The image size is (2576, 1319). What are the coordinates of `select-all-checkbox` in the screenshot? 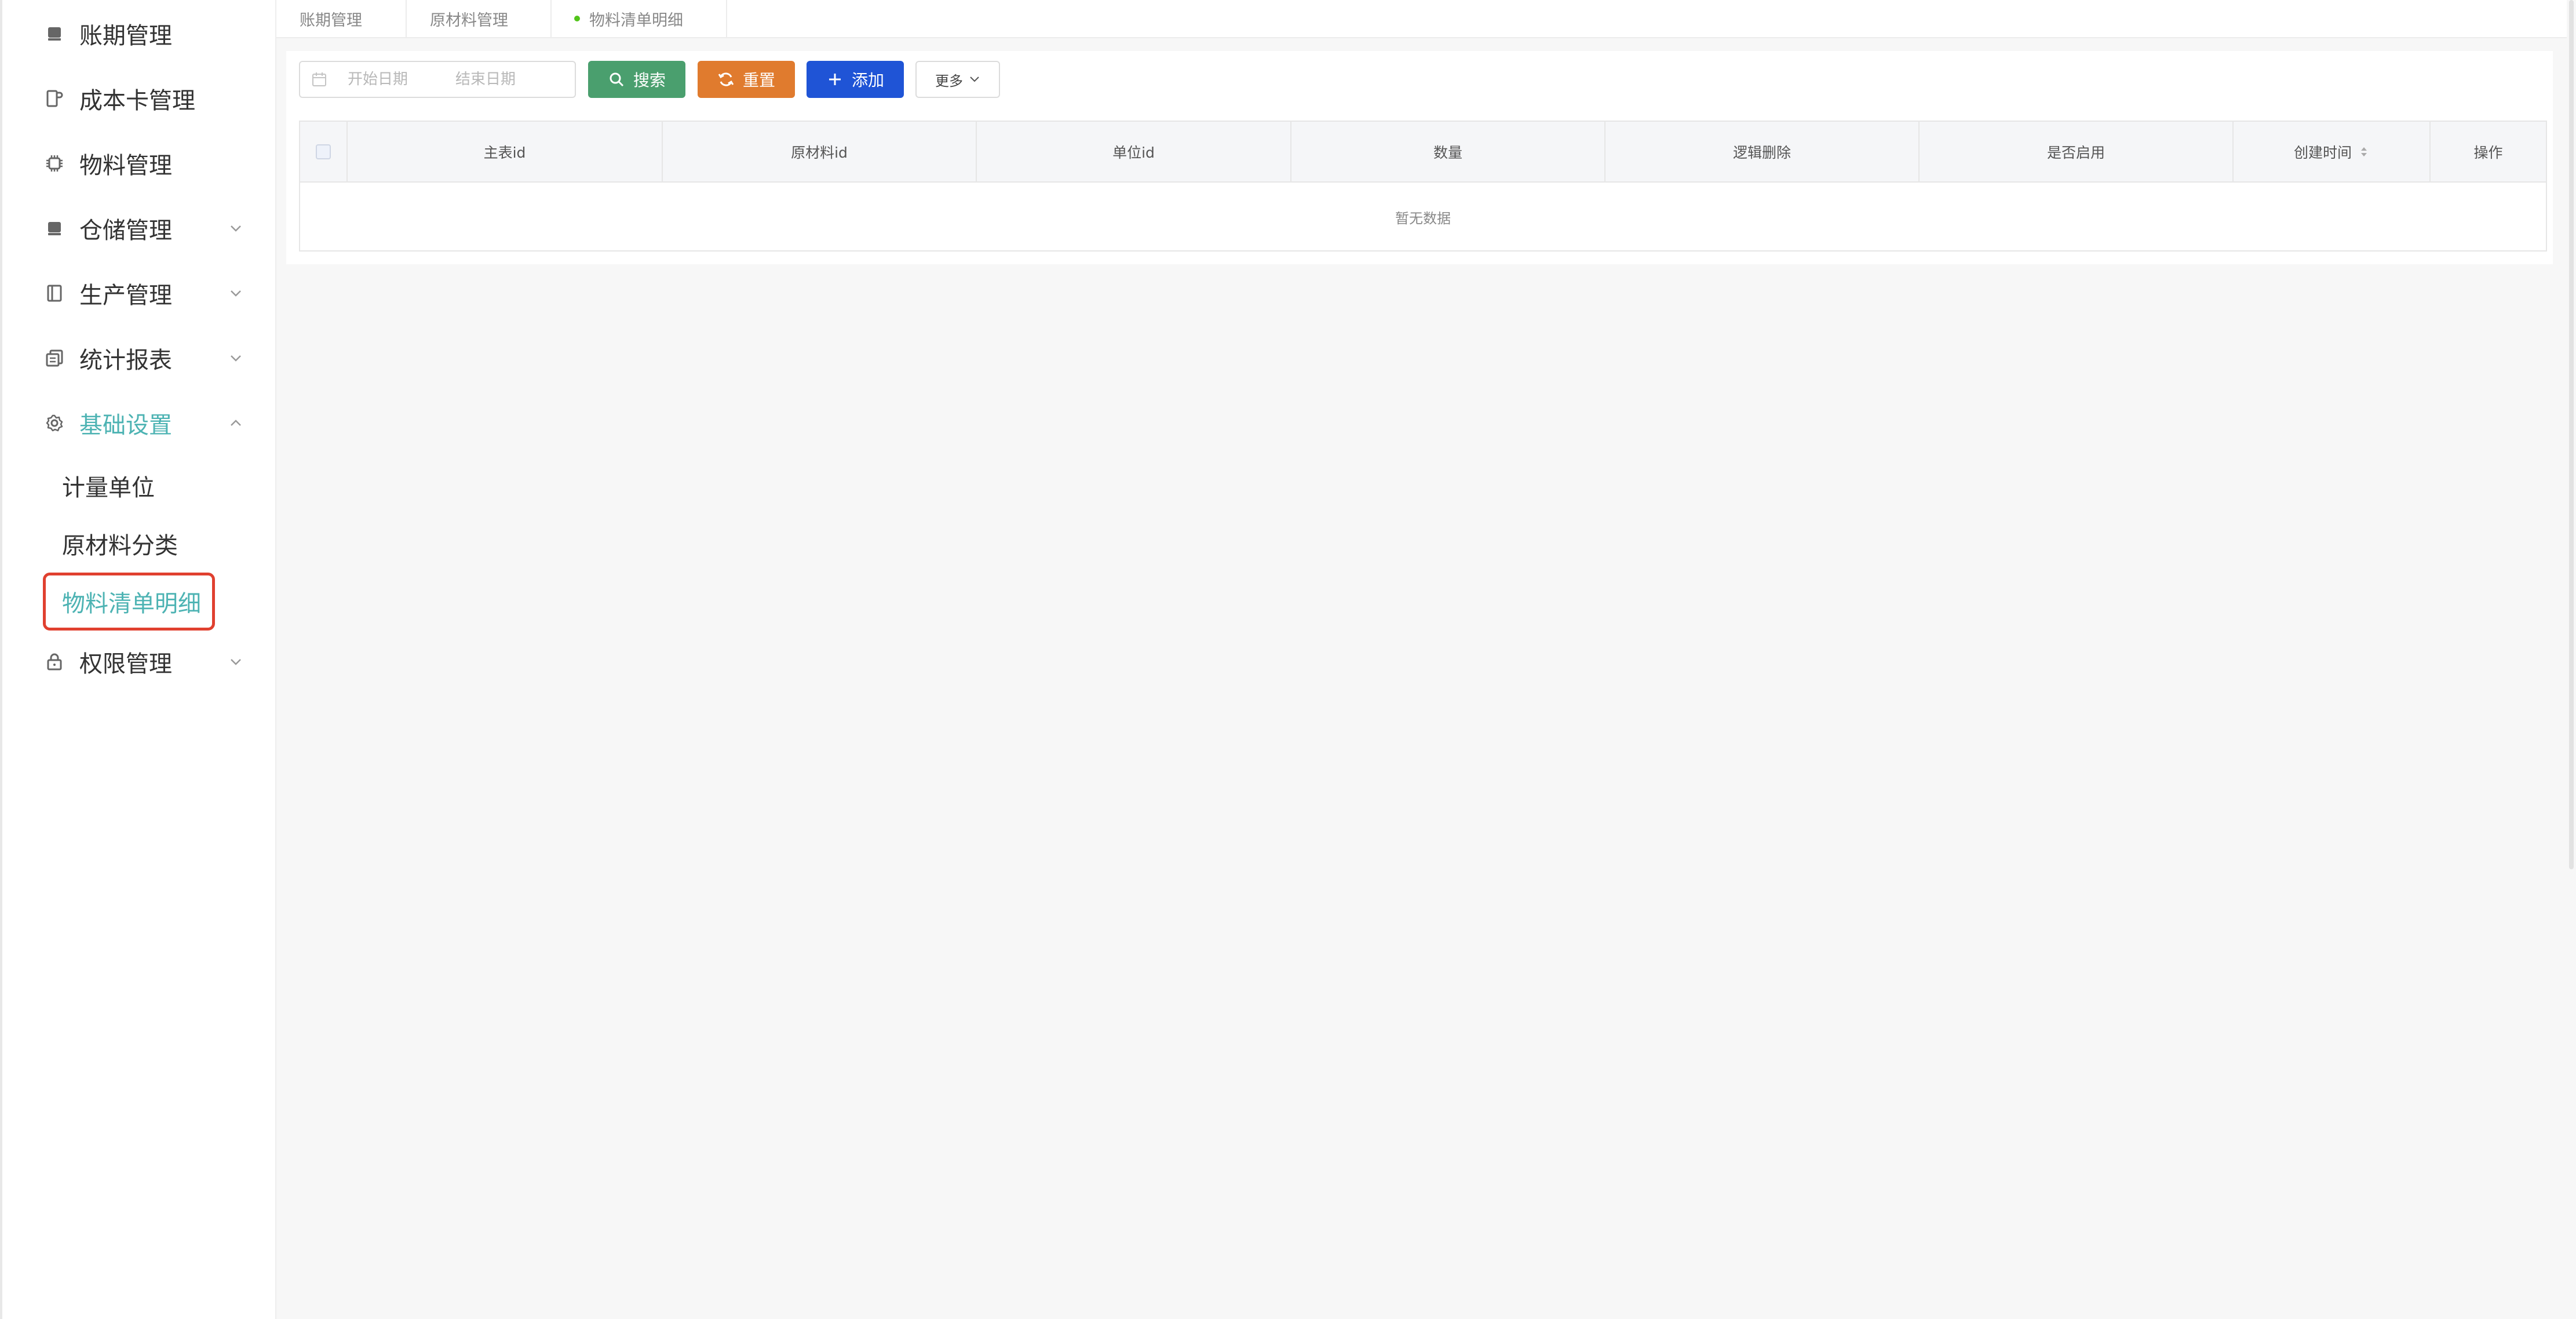 It's located at (323, 151).